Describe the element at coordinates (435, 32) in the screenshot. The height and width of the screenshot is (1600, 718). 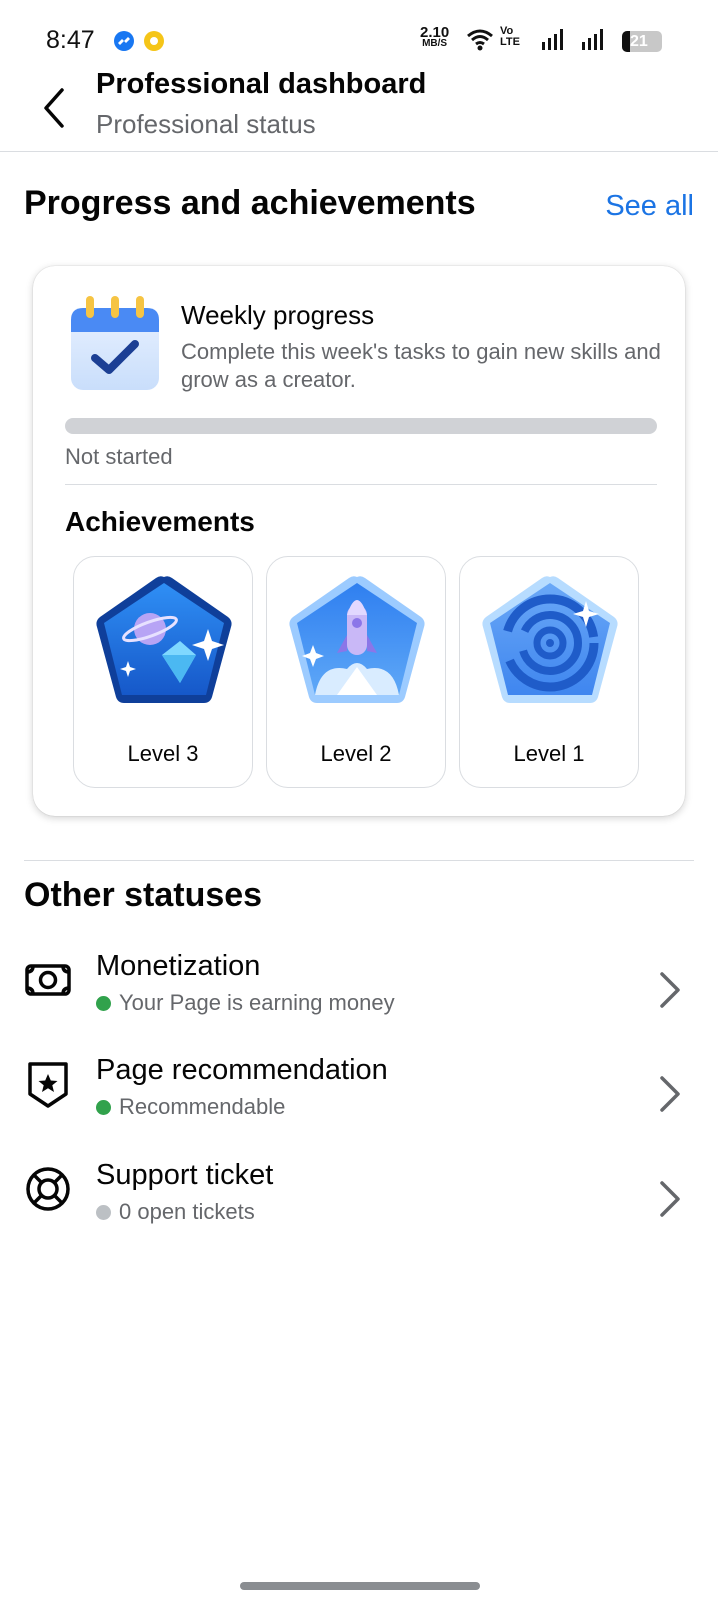
I see `network-speed-value: 2.10` at that location.